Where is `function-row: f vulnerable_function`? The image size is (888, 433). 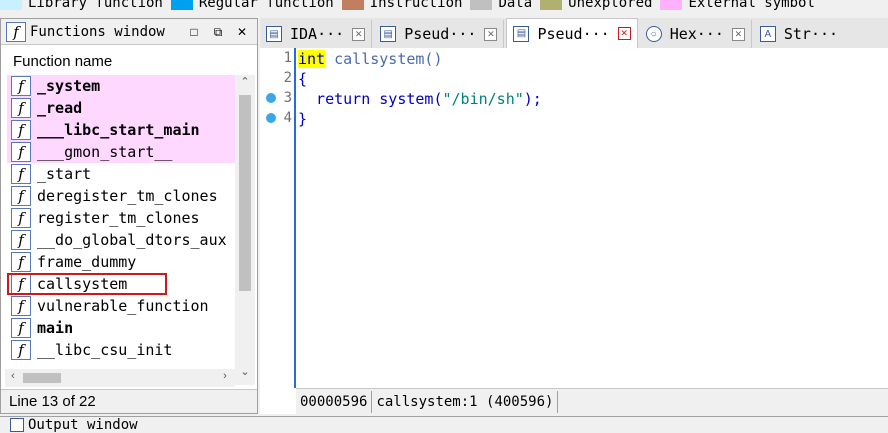 function-row: f vulnerable_function is located at coordinates (121, 306).